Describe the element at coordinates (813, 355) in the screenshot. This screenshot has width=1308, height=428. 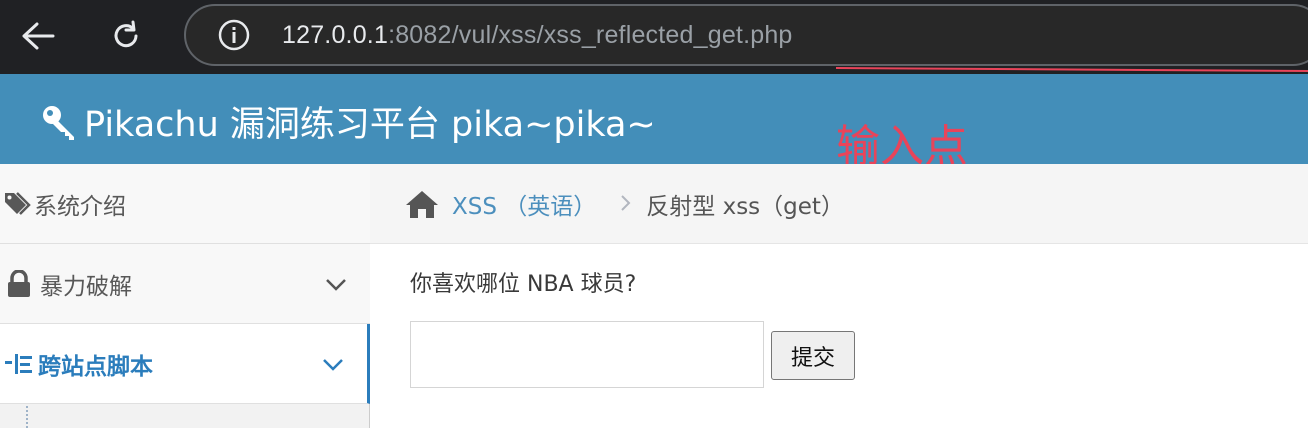
I see `submit-button: 提交` at that location.